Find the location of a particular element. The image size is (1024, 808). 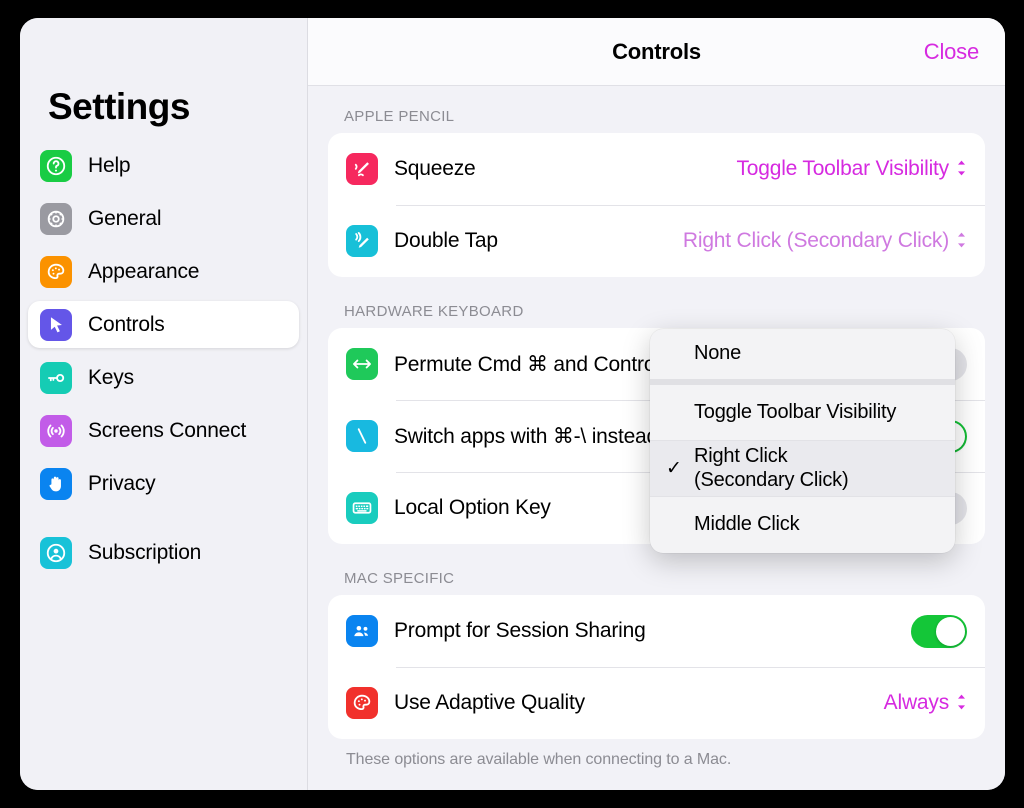

dropdown-item-label: Middle Click is located at coordinates (747, 524).